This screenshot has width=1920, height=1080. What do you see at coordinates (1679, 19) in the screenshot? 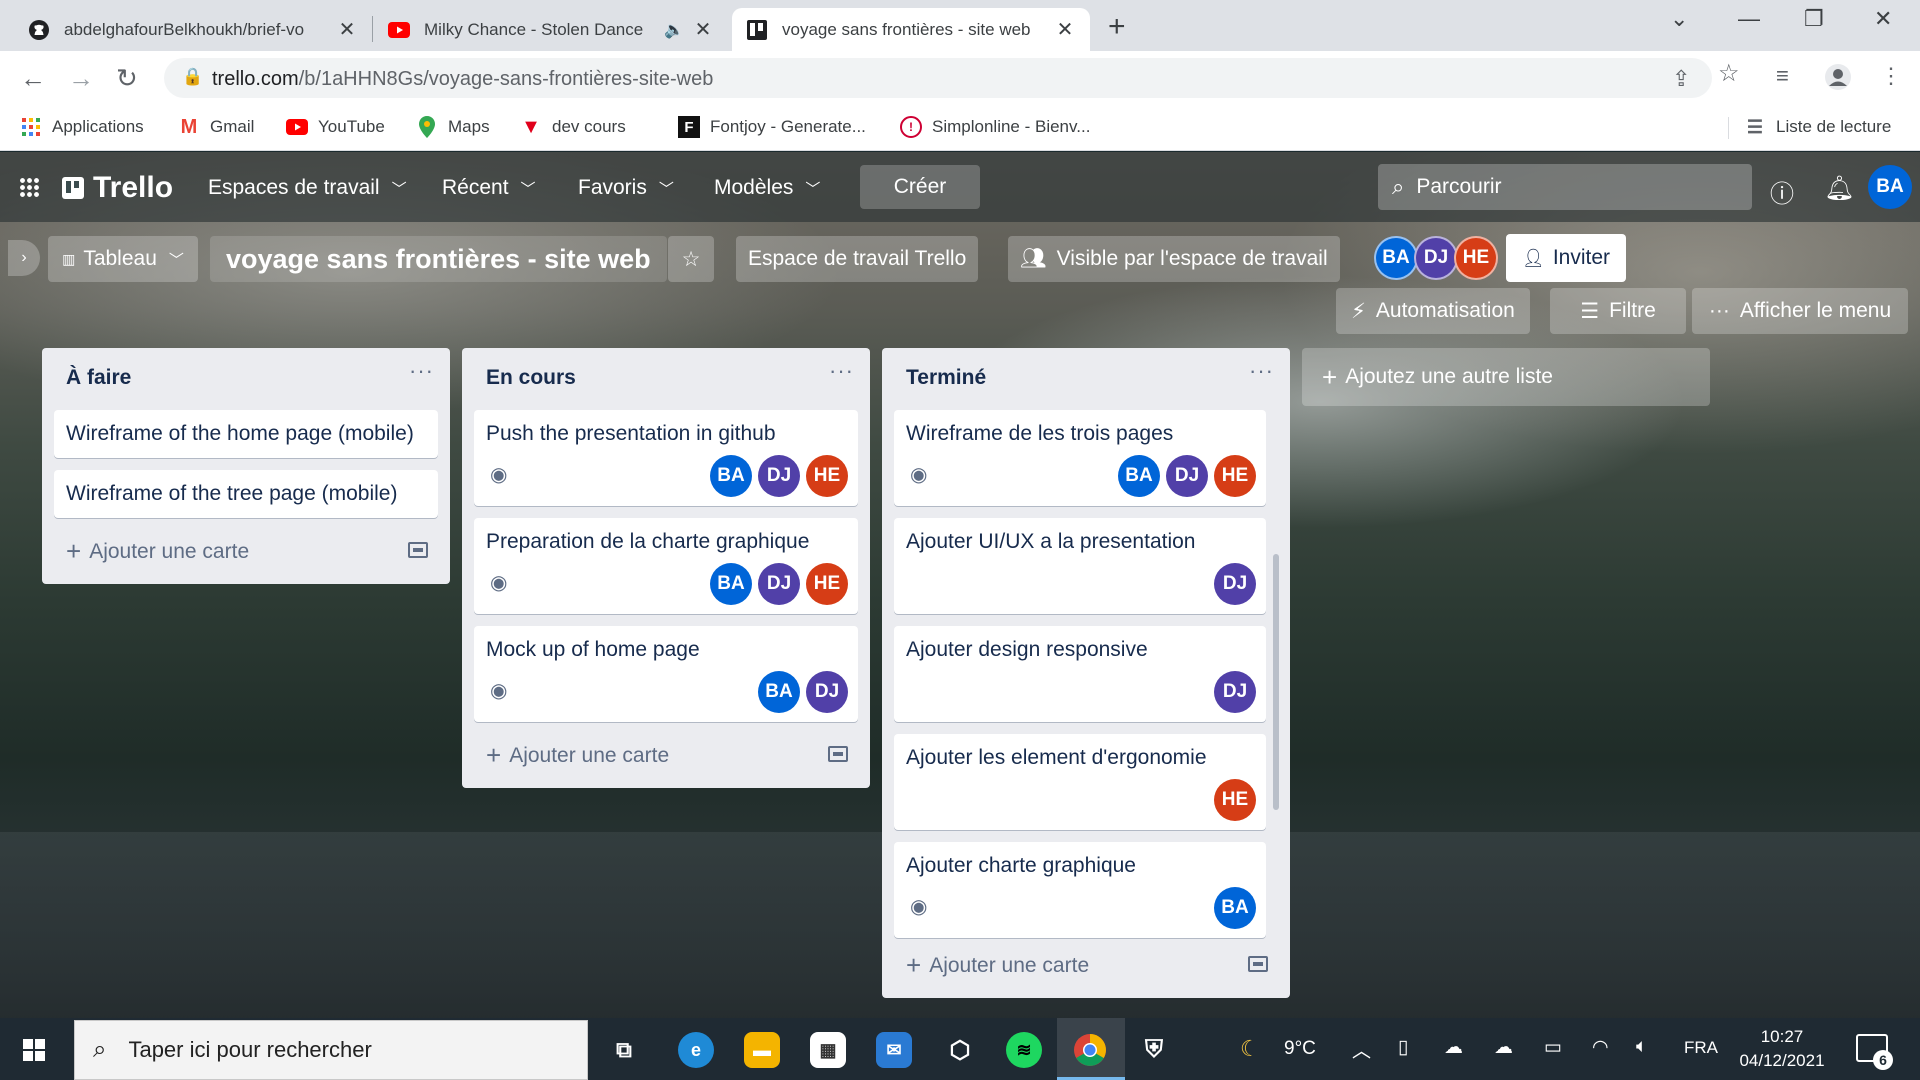
I see `tab-search-chevron-icon: ⌄` at bounding box center [1679, 19].